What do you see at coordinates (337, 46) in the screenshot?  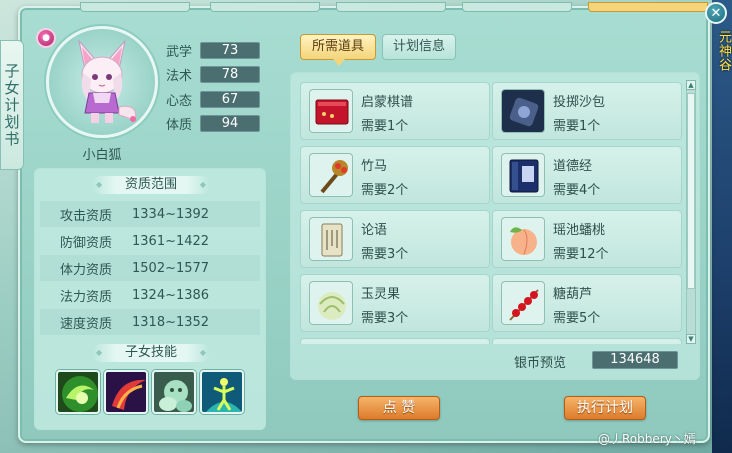 I see `tab-label: 所需道具` at bounding box center [337, 46].